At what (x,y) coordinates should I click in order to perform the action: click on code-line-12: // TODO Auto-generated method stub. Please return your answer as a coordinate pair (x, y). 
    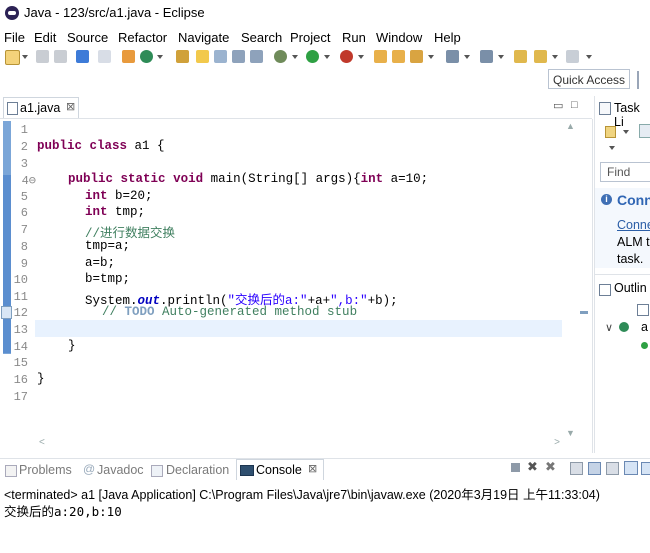
    Looking at the image, I should click on (230, 312).